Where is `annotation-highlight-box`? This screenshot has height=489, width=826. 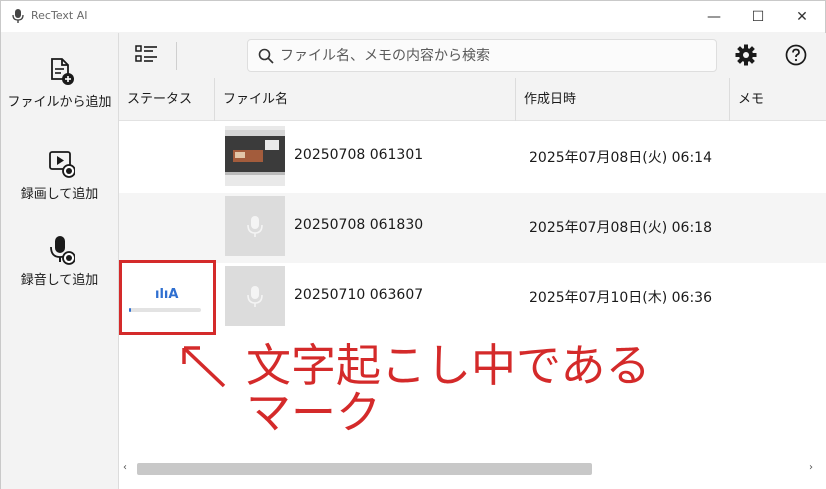
annotation-highlight-box is located at coordinates (167, 297).